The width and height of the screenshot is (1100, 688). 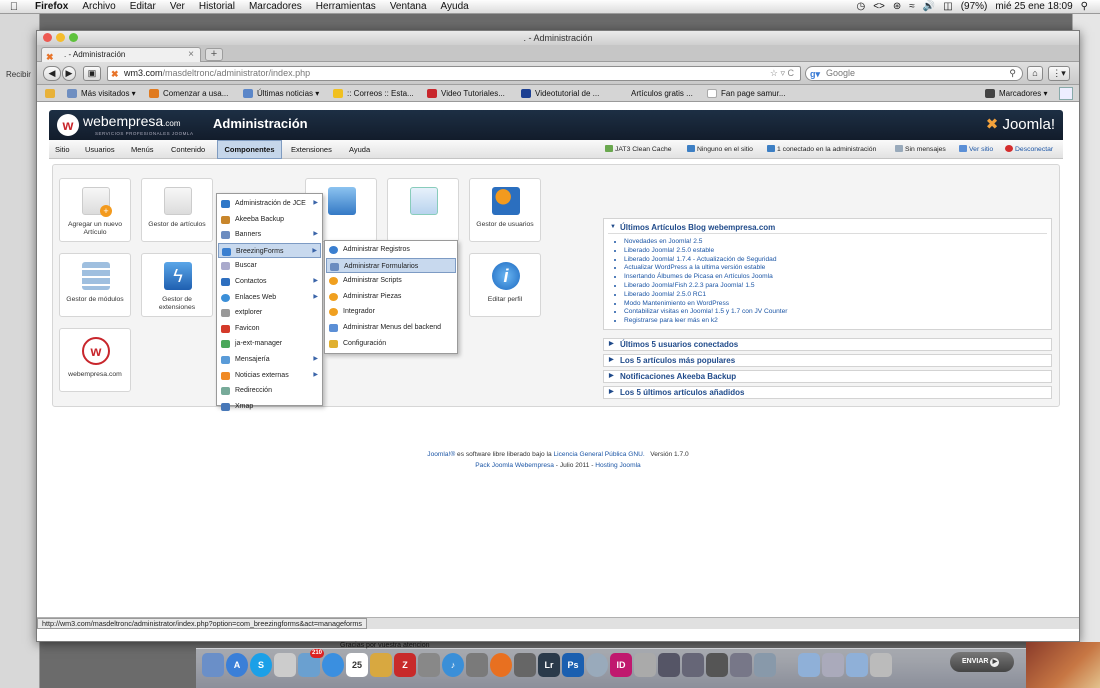 What do you see at coordinates (95, 210) in the screenshot?
I see `quickicon-add-article: + Agregar un nuevo Artículo` at bounding box center [95, 210].